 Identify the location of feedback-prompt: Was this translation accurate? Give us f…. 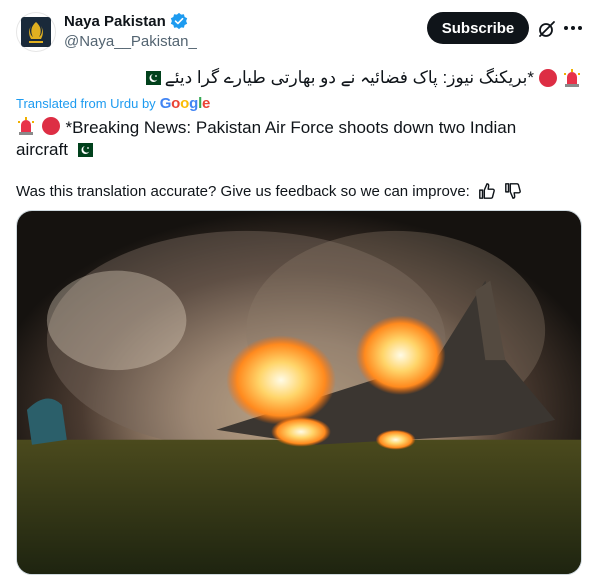
(243, 191).